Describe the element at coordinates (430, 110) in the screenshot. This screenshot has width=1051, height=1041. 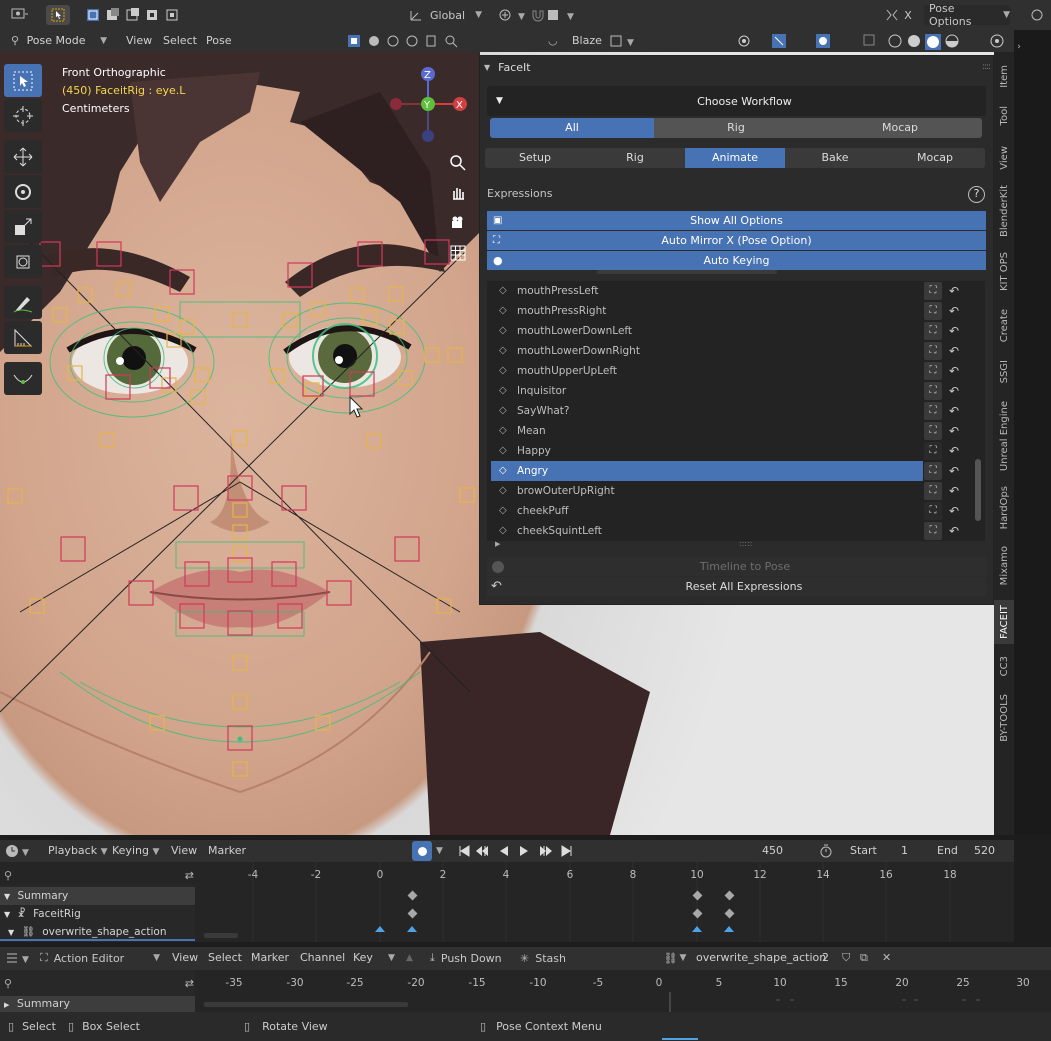
I see `navigation-gizmo: Z Y X` at that location.